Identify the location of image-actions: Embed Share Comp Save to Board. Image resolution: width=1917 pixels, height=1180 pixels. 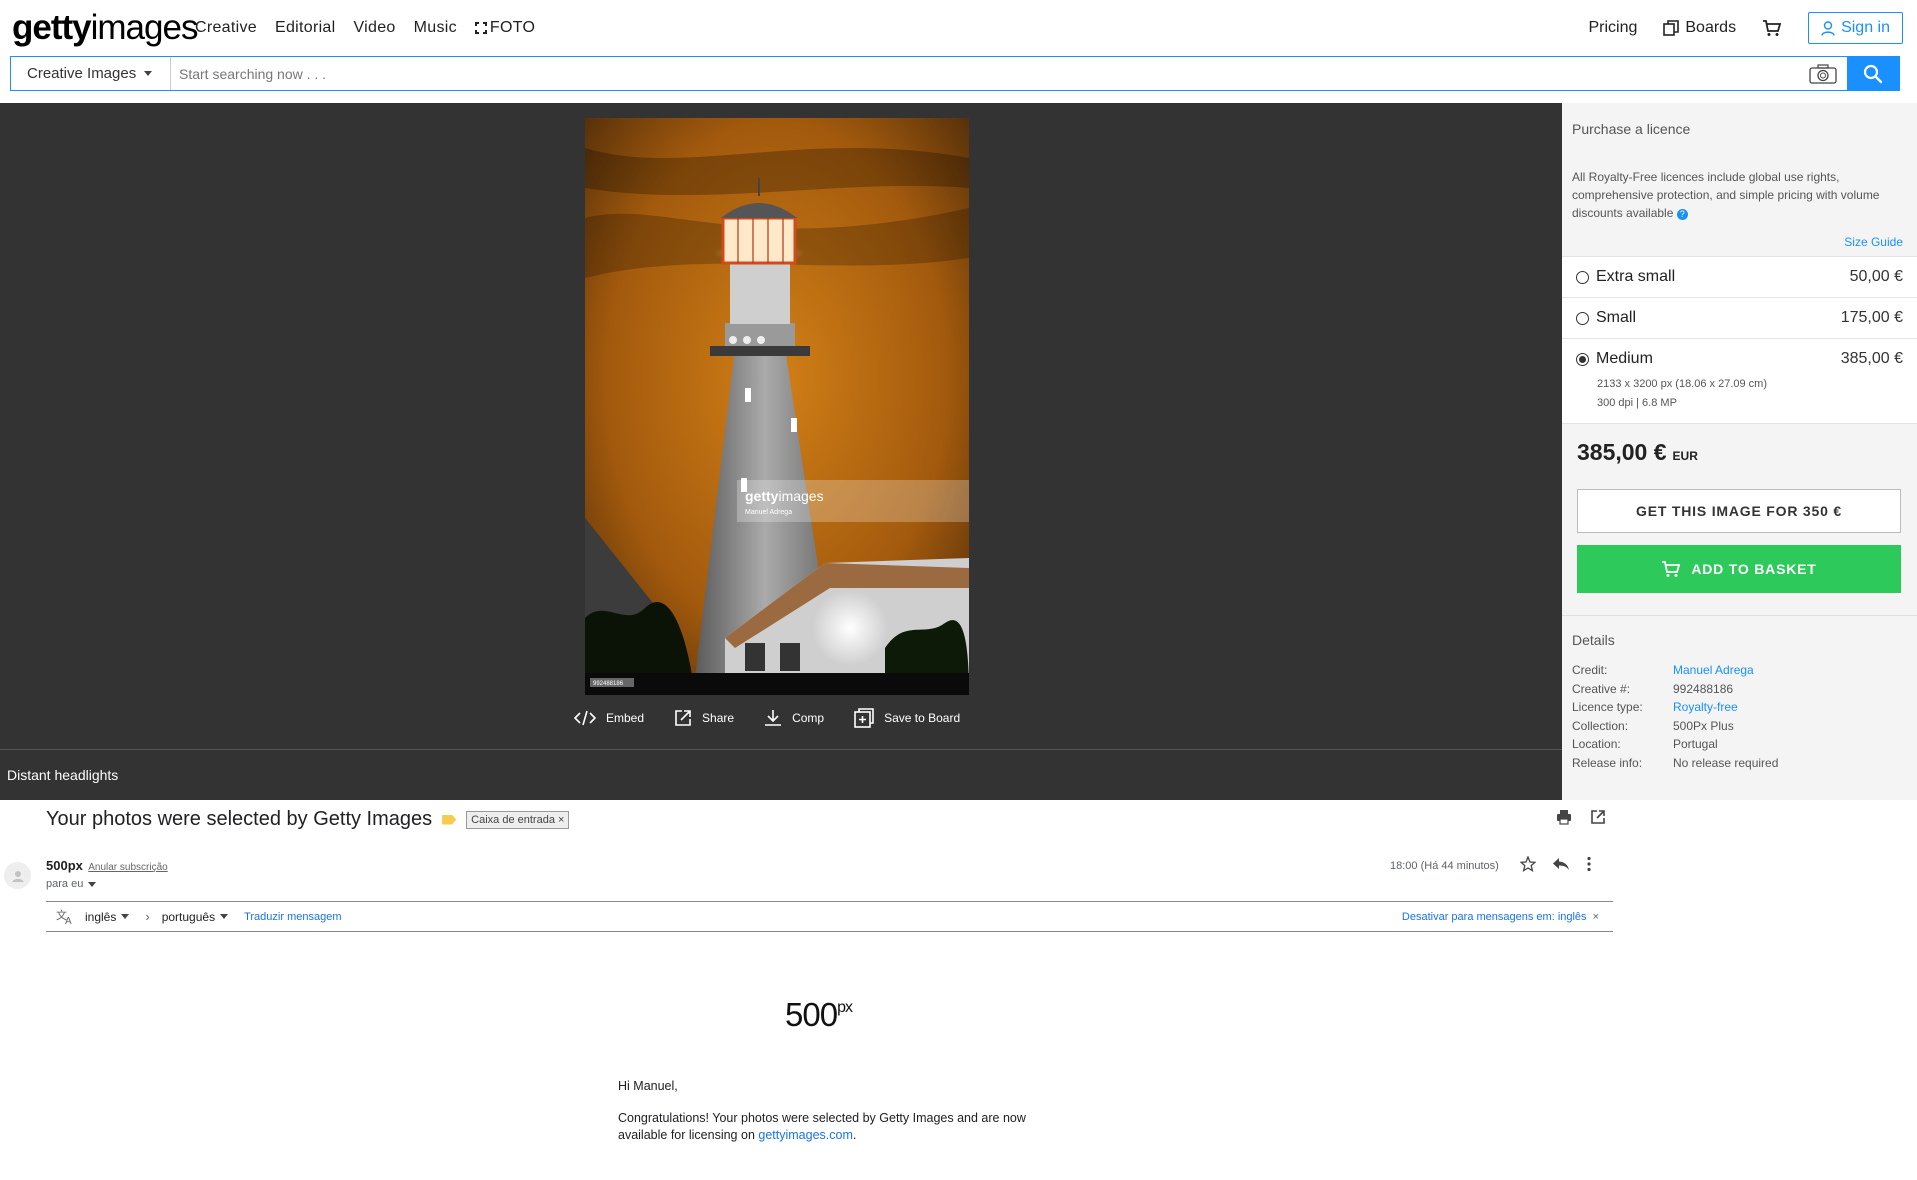
(767, 718).